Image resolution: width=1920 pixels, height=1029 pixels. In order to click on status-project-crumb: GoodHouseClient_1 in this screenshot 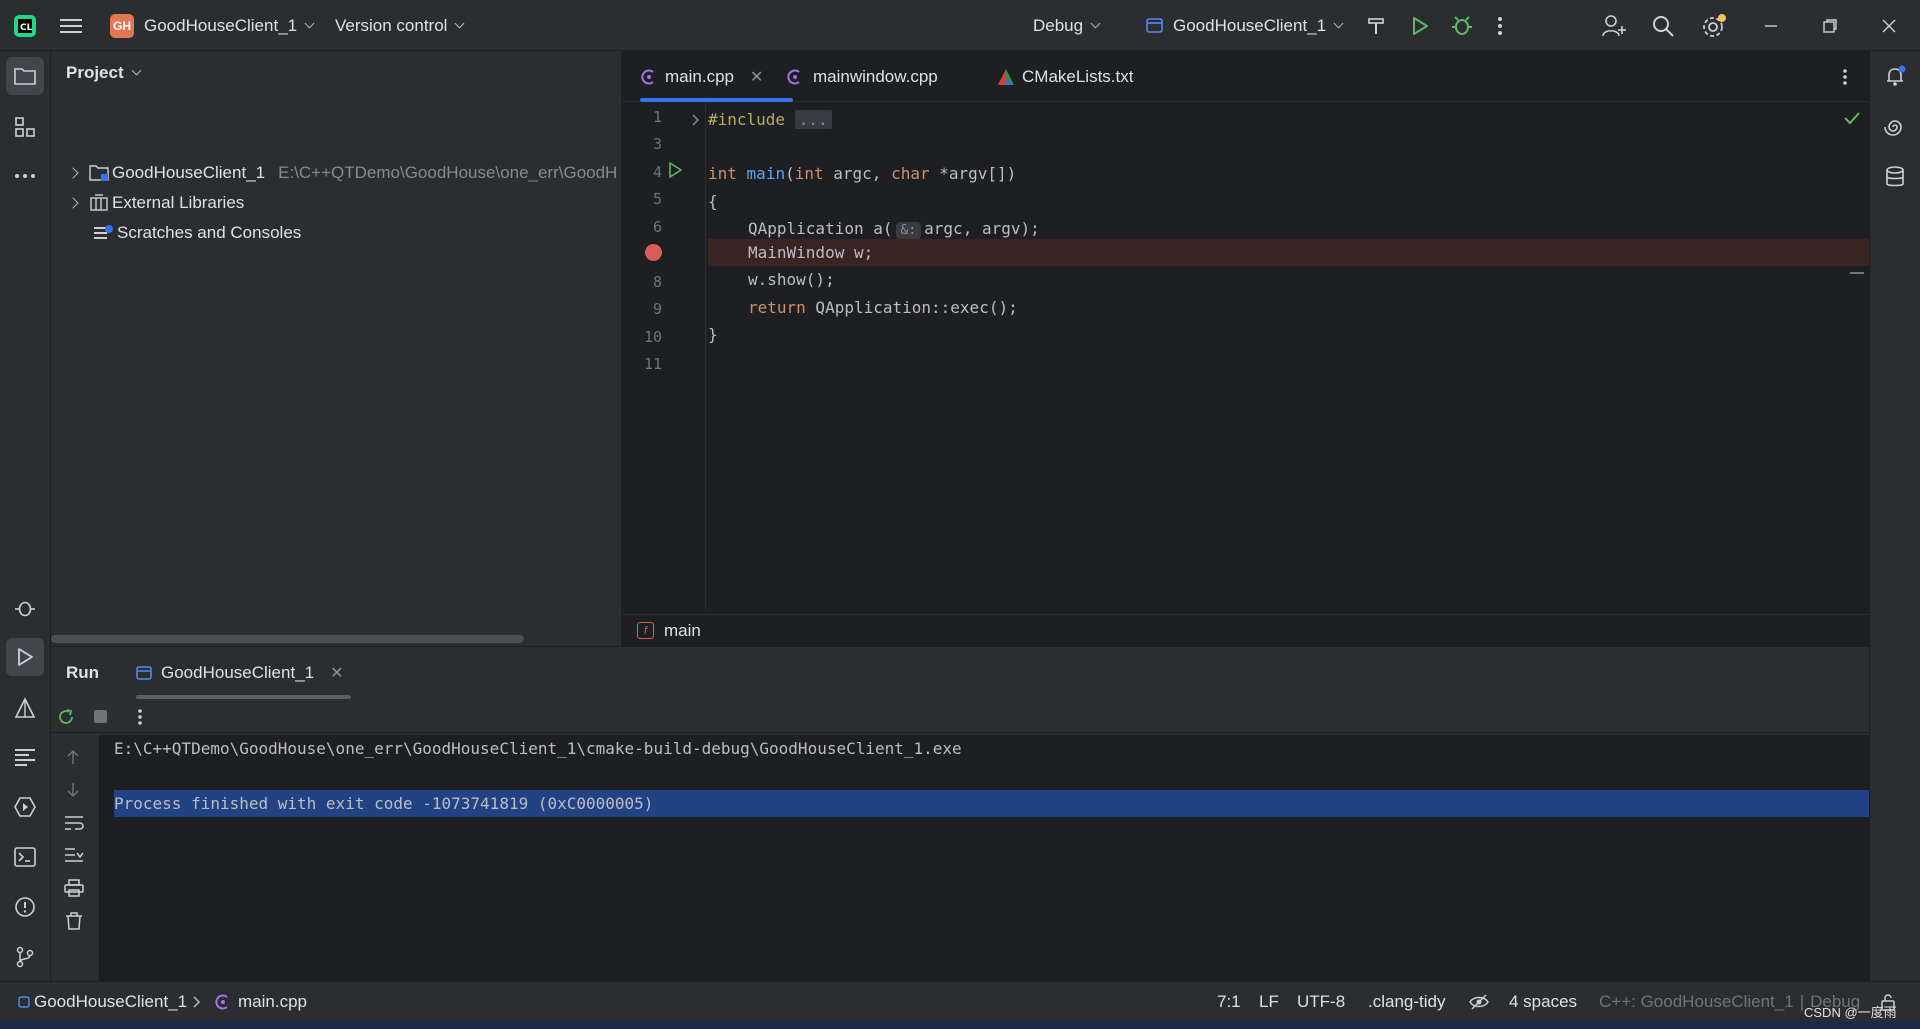, I will do `click(102, 1002)`.